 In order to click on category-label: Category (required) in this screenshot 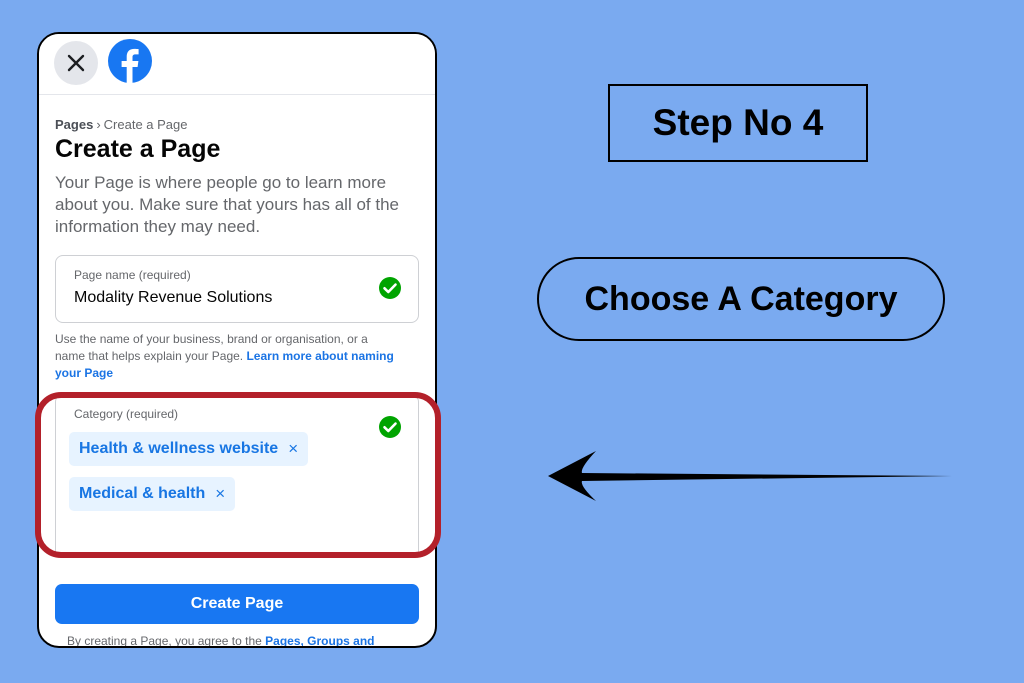, I will do `click(126, 414)`.